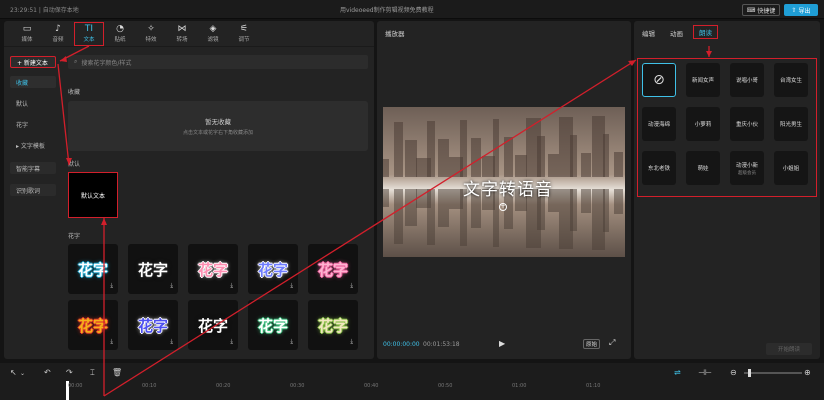  Describe the element at coordinates (33, 168) in the screenshot. I see `auto-subtitle-button: 智能字幕` at that location.